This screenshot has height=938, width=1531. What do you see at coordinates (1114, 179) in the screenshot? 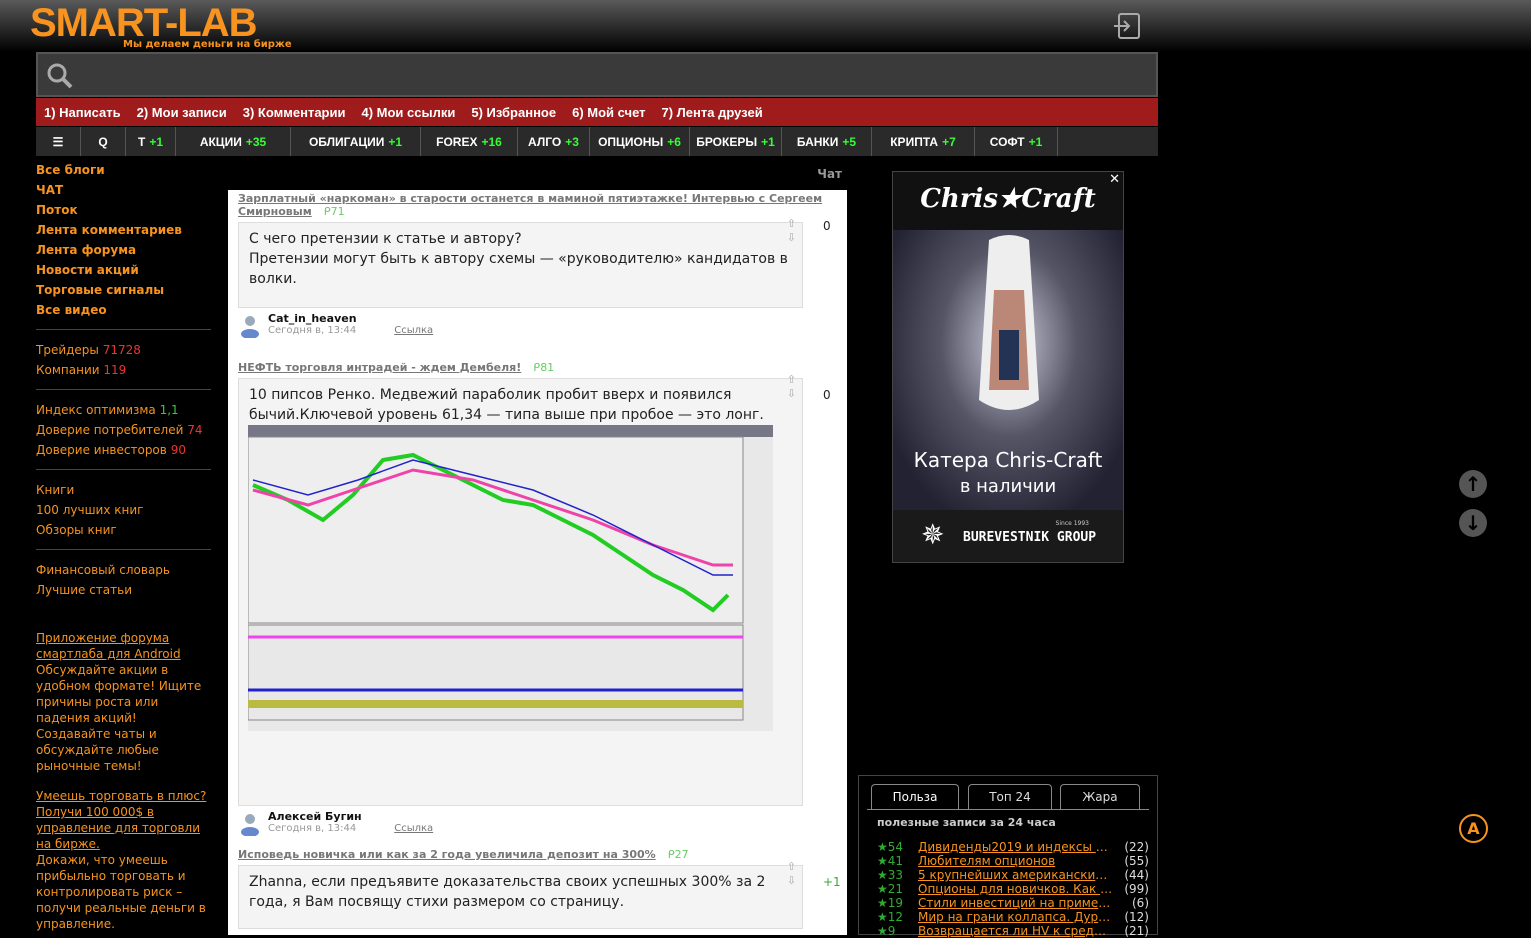
I see `close-icon: ✕` at bounding box center [1114, 179].